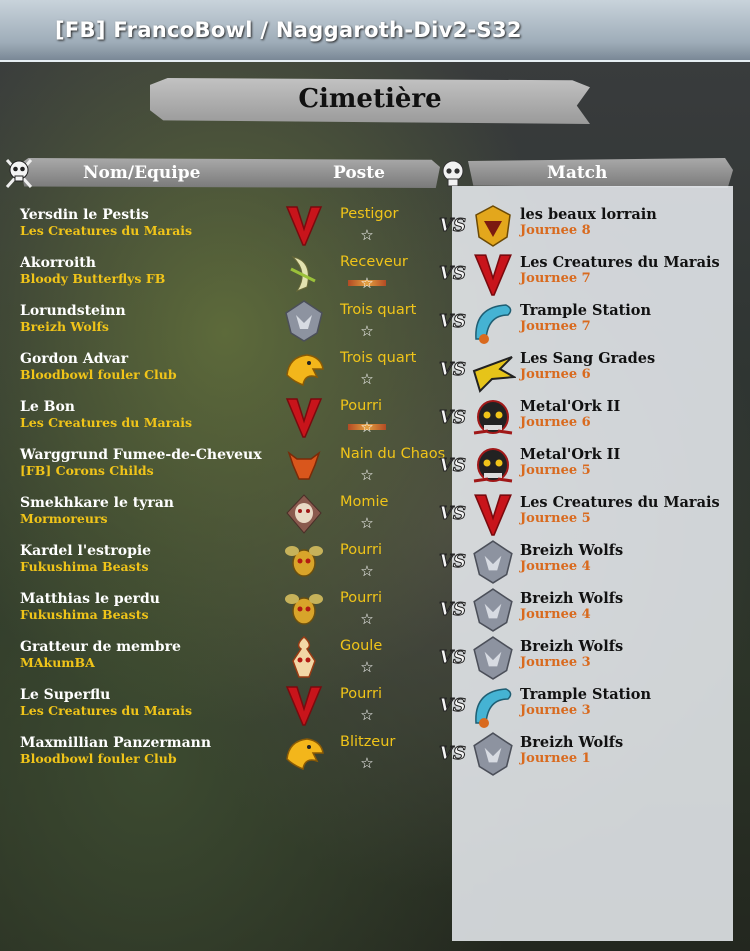  What do you see at coordinates (374, 262) in the screenshot?
I see `player-position: Receveur` at bounding box center [374, 262].